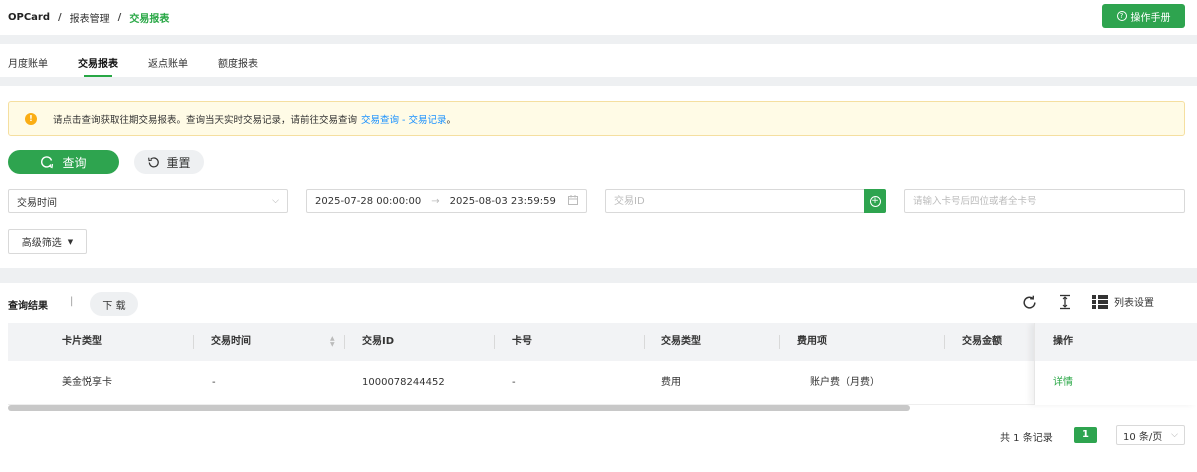 The image size is (1197, 472). Describe the element at coordinates (70, 241) in the screenshot. I see `caret-down-icon: ▼` at that location.